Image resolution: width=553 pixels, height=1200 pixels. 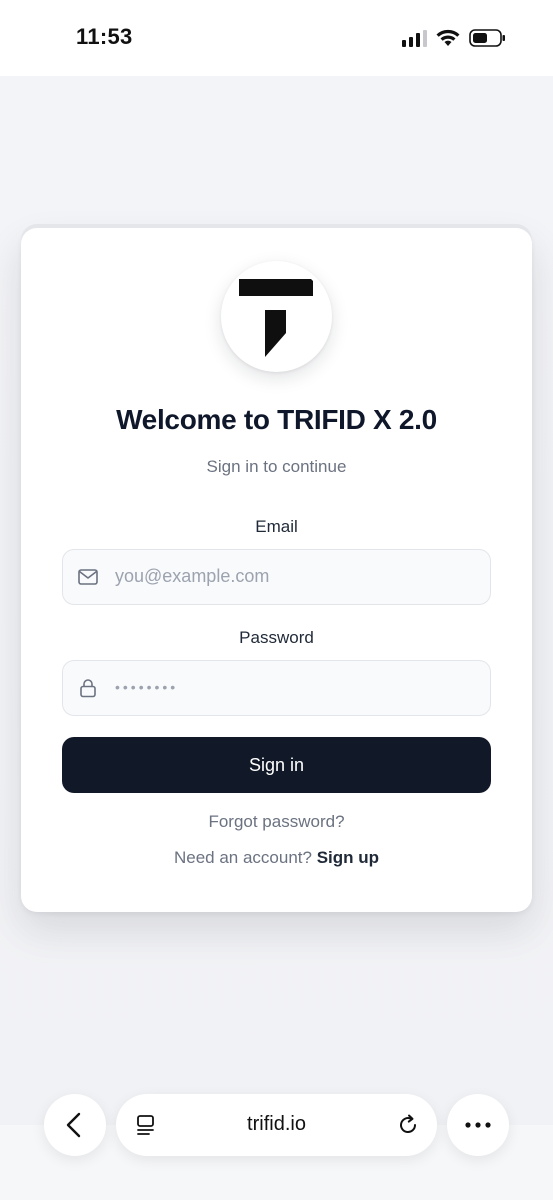 I want to click on reload-icon, so click(x=408, y=1125).